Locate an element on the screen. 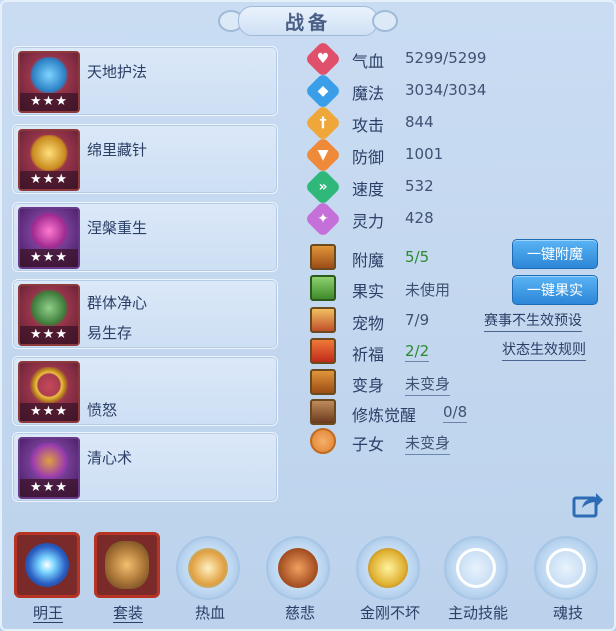  stat-hp: ♥ 气血 5299/5299 is located at coordinates (451, 59).